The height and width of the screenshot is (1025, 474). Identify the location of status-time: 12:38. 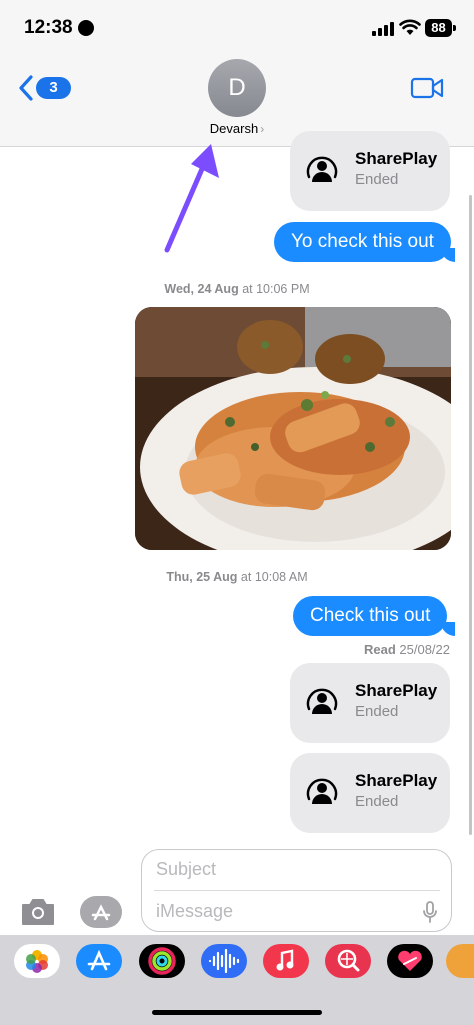
(48, 27).